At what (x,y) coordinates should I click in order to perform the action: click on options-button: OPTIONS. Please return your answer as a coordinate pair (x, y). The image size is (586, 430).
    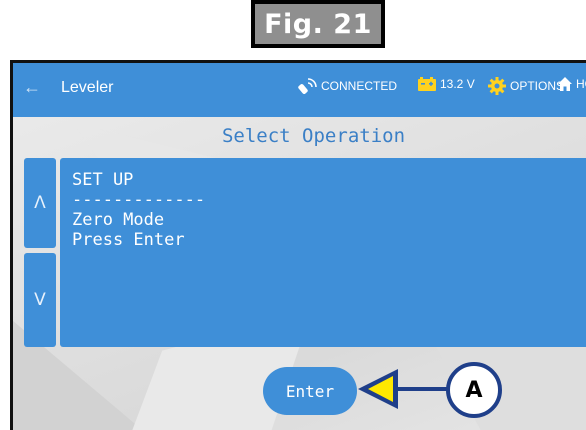
    Looking at the image, I should click on (526, 86).